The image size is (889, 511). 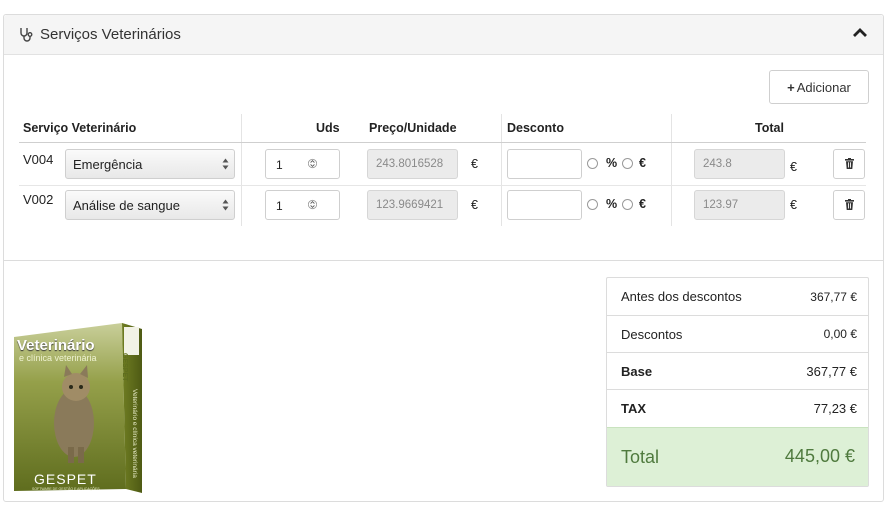 I want to click on summary-row: Descontos 0,00 €, so click(x=737, y=334).